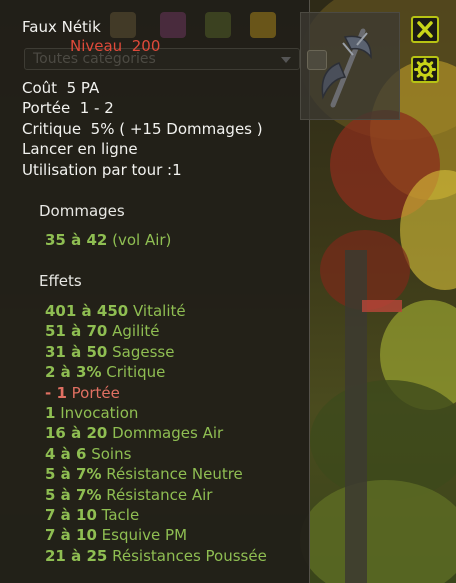 The image size is (456, 583). I want to click on gear-icon, so click(425, 69).